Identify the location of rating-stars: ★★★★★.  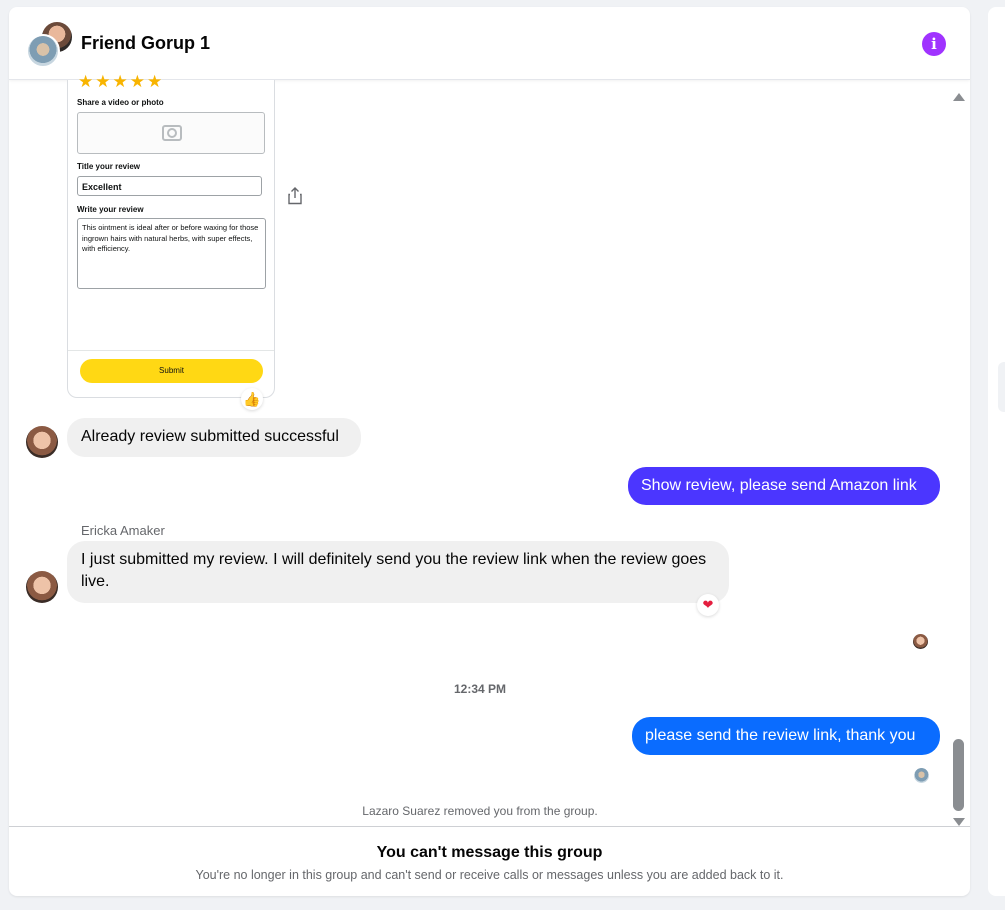
(121, 81).